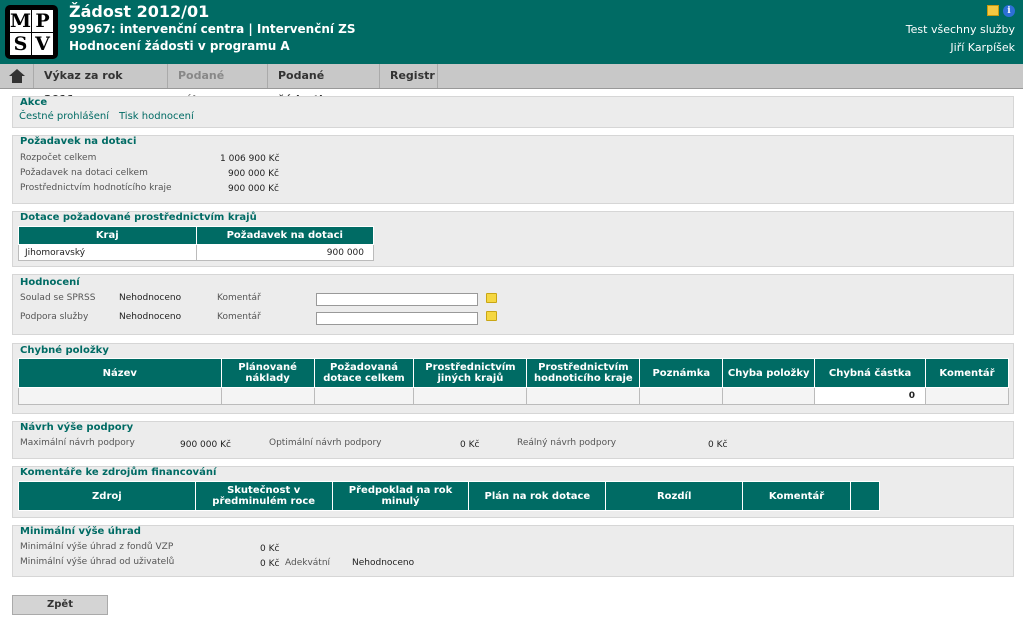 The width and height of the screenshot is (1023, 620). I want to click on column-header: Kraj, so click(107, 235).